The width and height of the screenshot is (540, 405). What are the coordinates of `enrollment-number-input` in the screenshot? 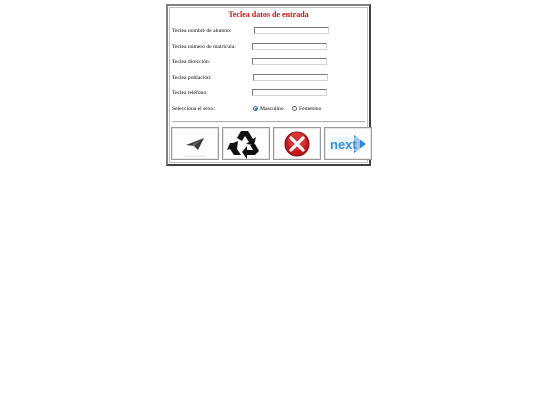 It's located at (289, 46).